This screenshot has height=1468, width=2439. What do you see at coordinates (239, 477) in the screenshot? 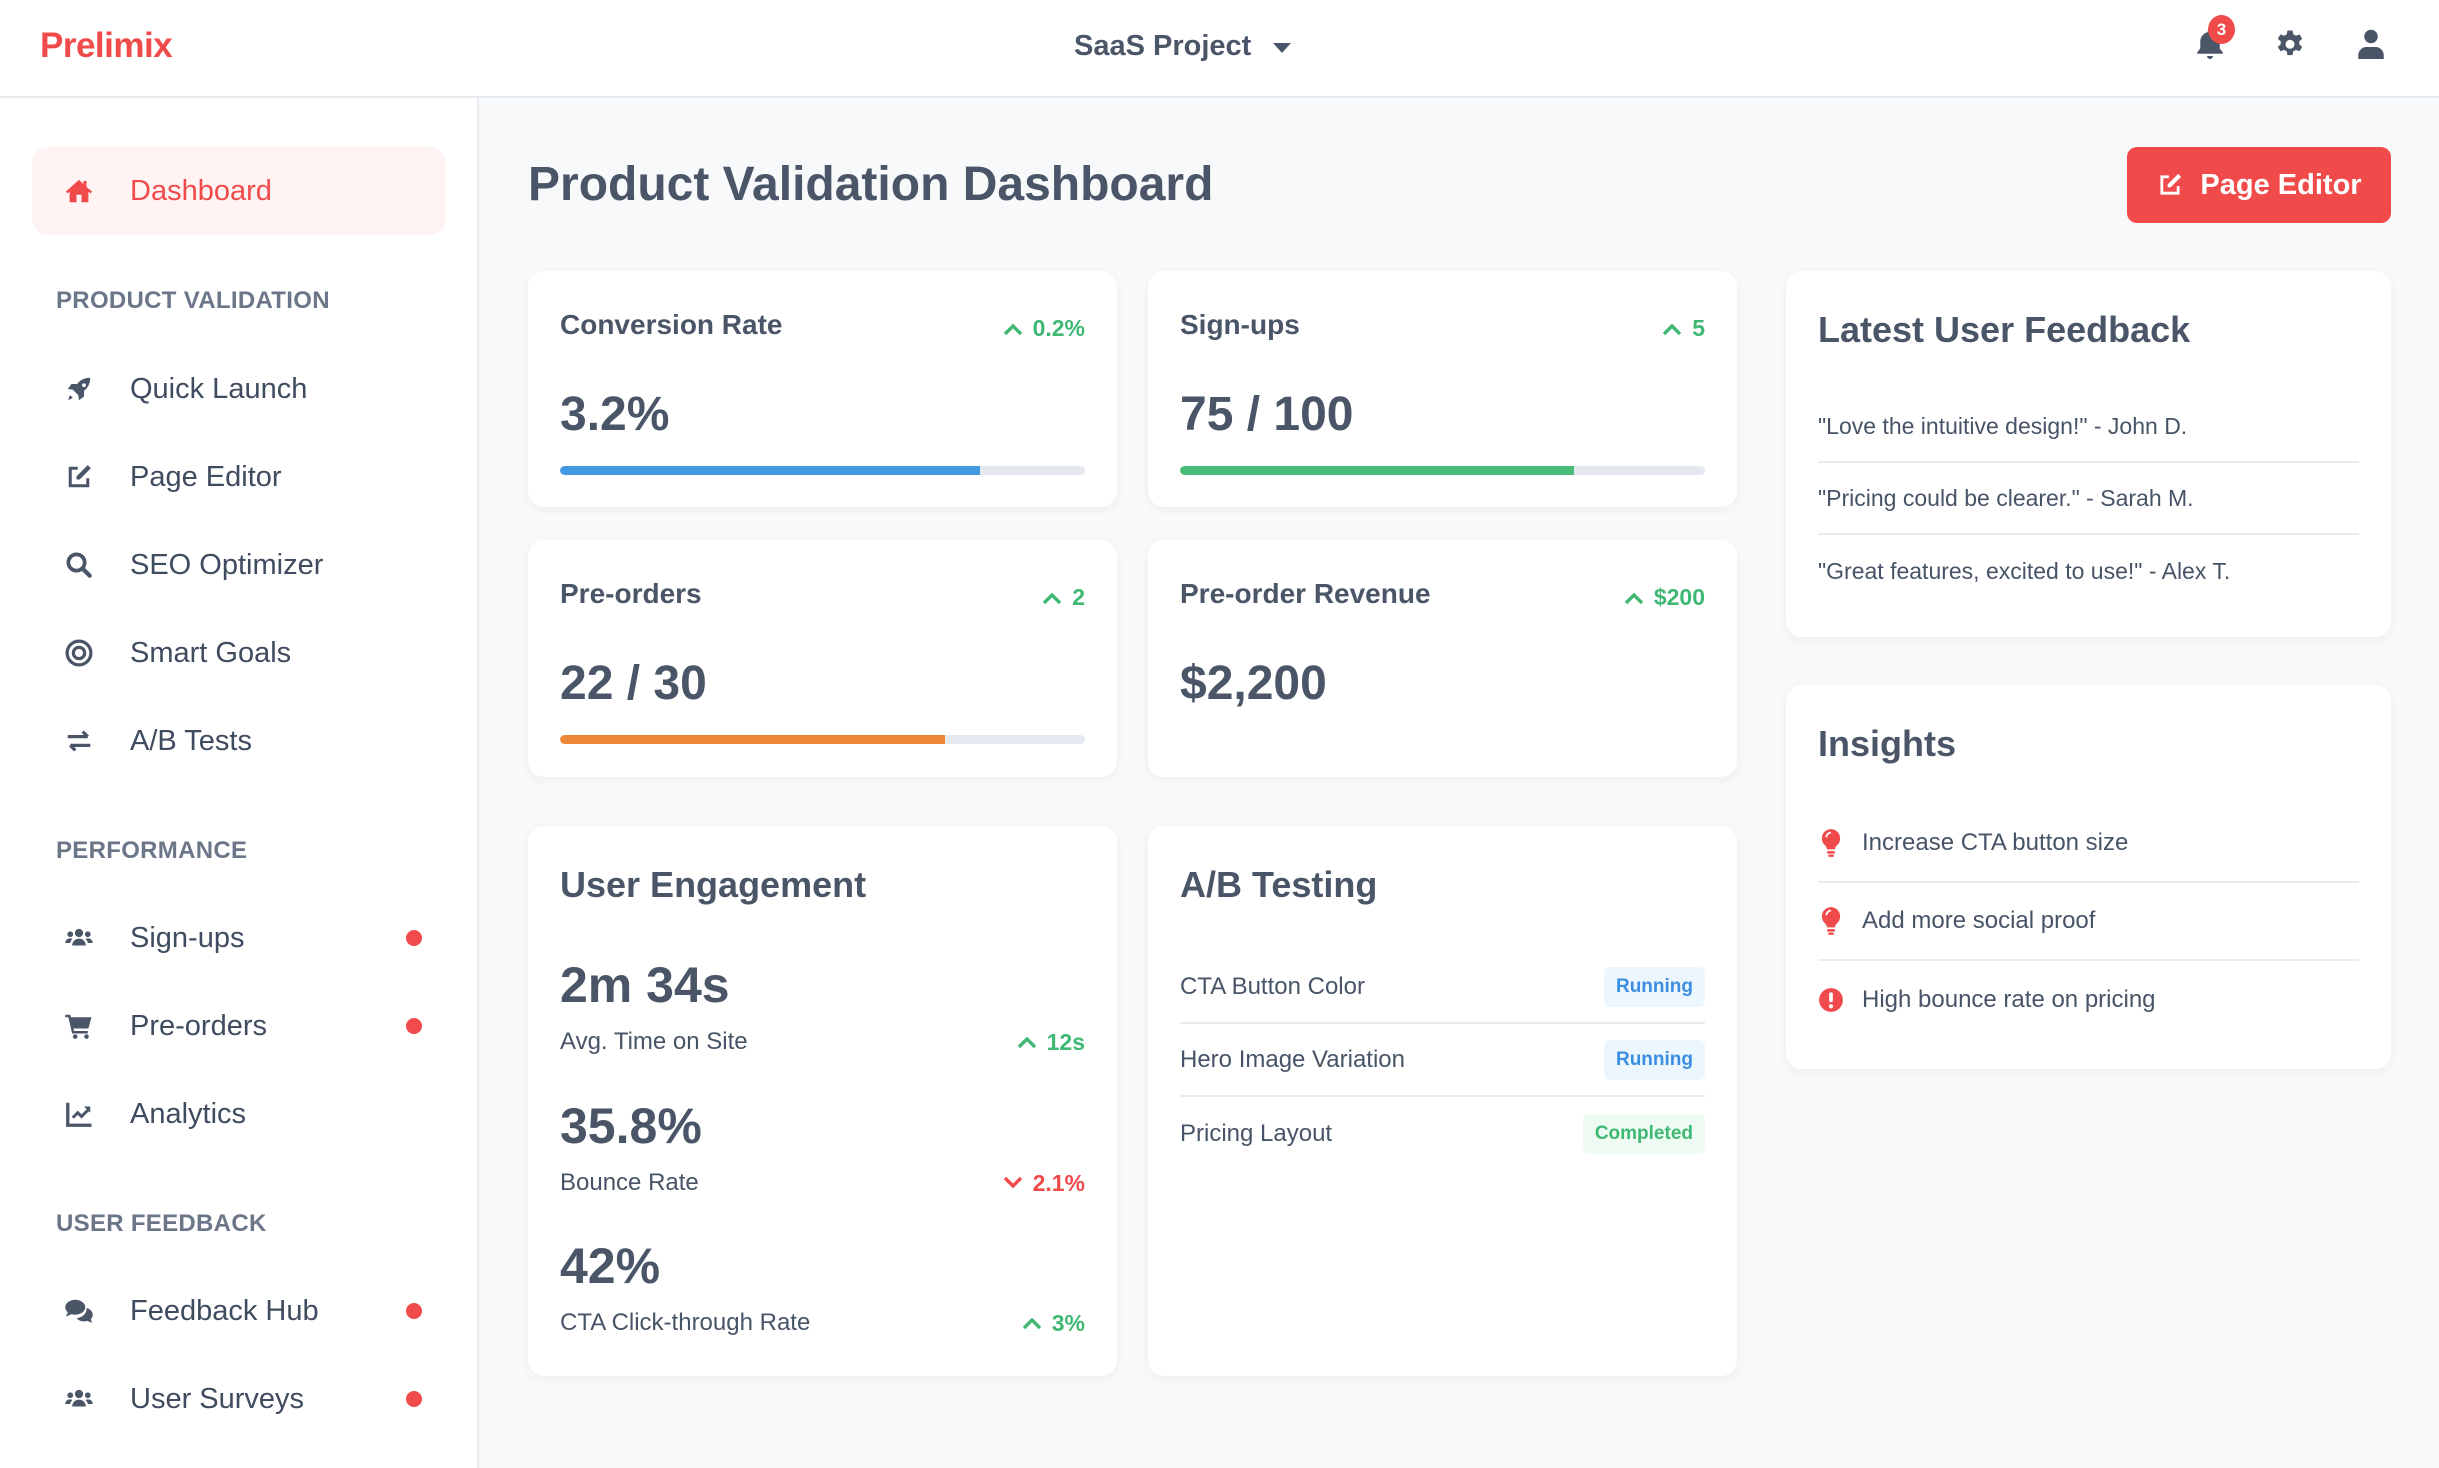
I see `sidebar-item-page-editor: Page Editor` at bounding box center [239, 477].